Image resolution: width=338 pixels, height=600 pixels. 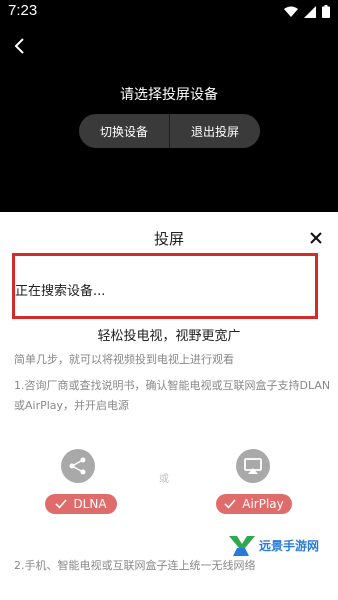 What do you see at coordinates (135, 565) in the screenshot?
I see `step-2: 2.手机、智能电视或互联网盒子连上统一无线网络` at bounding box center [135, 565].